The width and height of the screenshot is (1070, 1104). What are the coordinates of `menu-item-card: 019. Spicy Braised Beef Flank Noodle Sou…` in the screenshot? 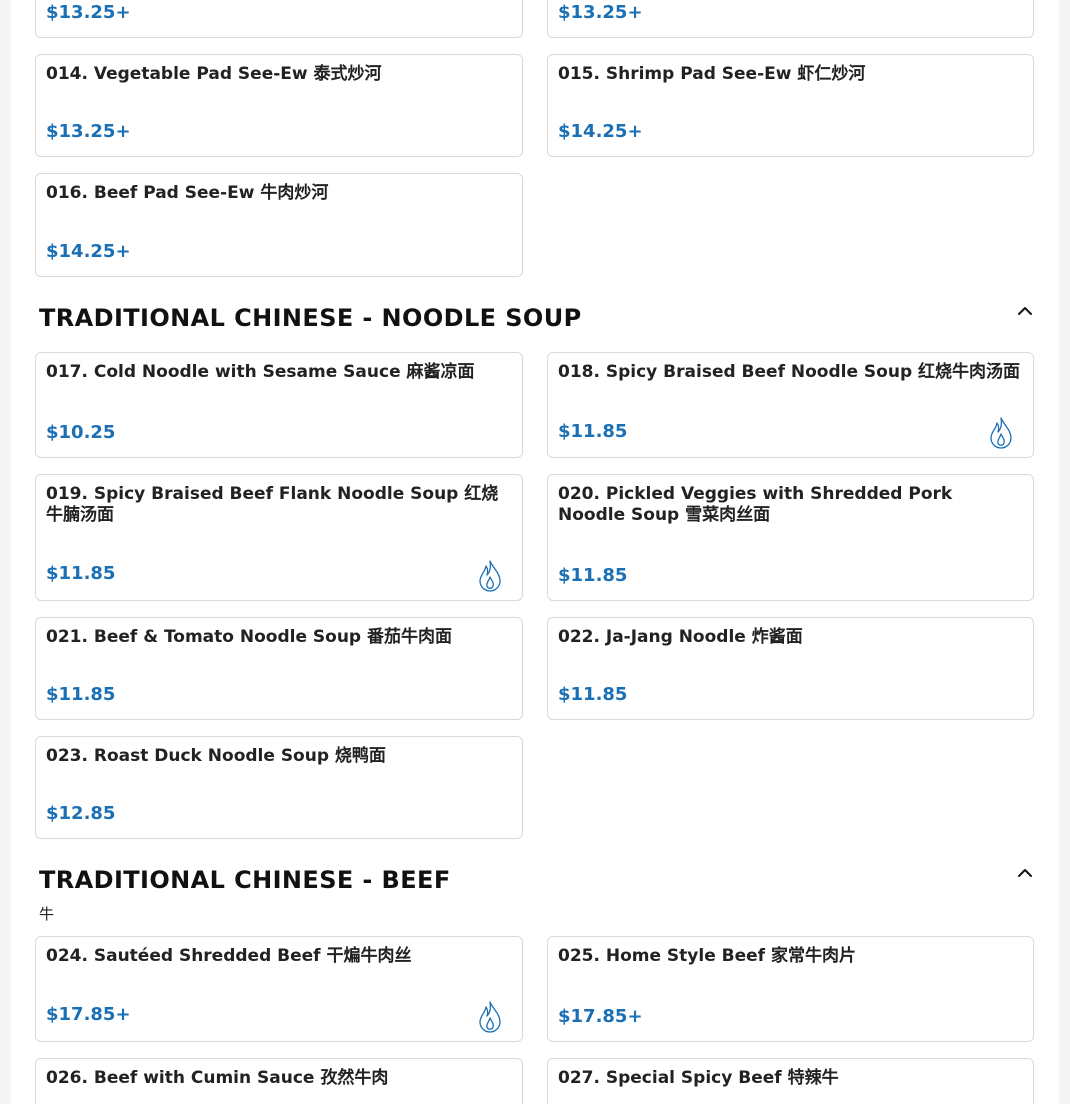 It's located at (279, 537).